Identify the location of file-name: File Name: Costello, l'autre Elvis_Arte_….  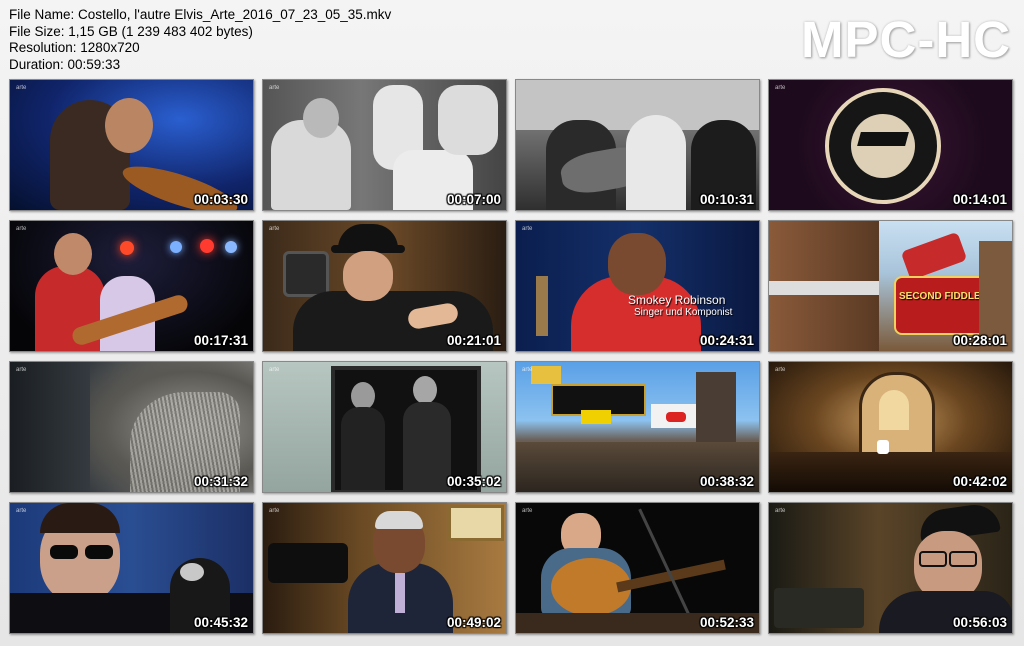
(200, 14).